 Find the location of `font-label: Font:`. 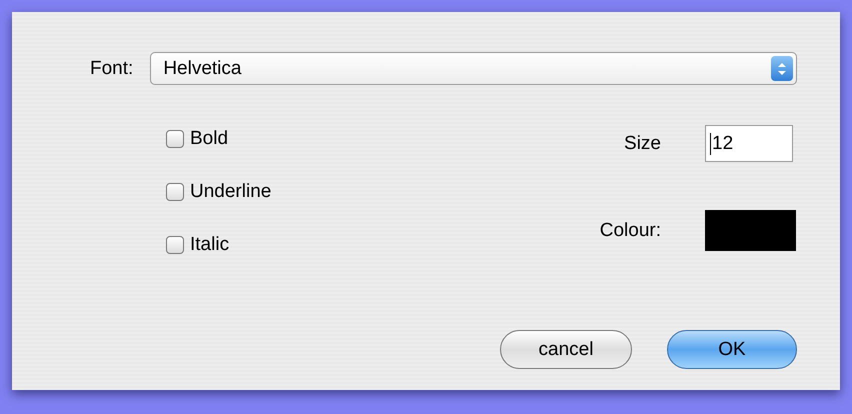

font-label: Font: is located at coordinates (112, 69).